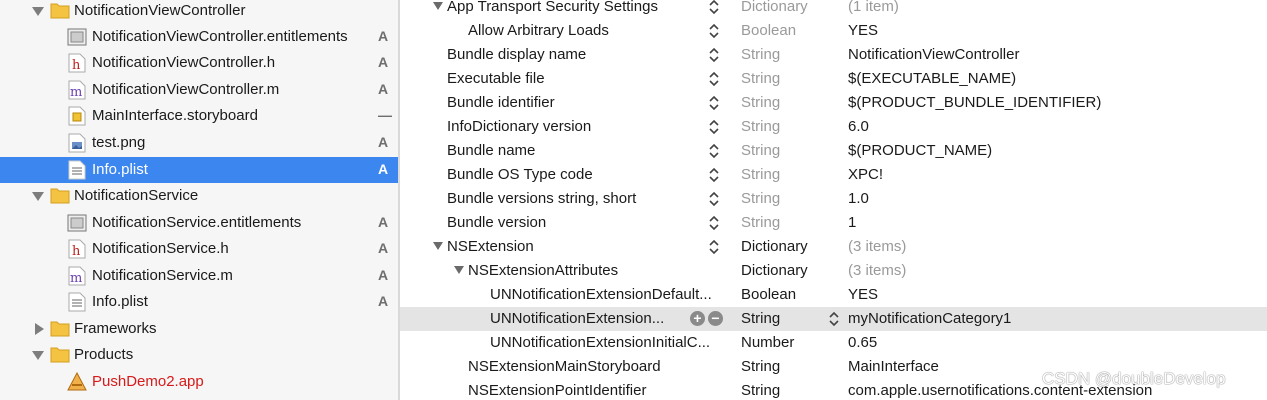 The height and width of the screenshot is (400, 1267). I want to click on plist-key: NSExtensionAttributes, so click(543, 270).